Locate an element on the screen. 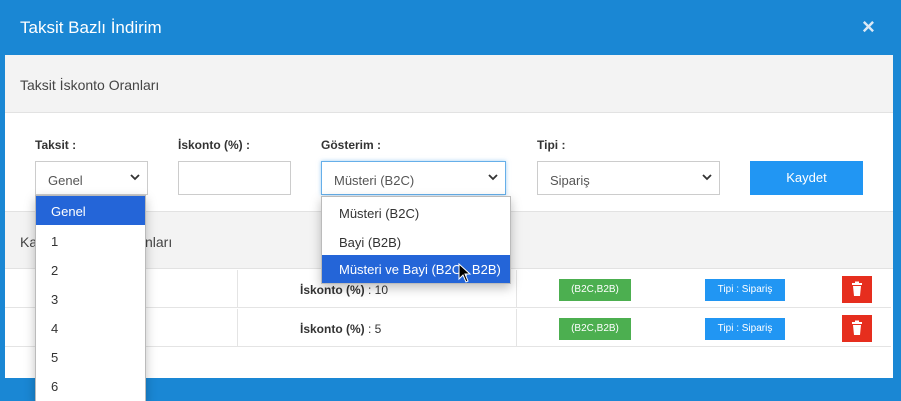 The width and height of the screenshot is (901, 401). row-iskonto-value: : 5 is located at coordinates (375, 329).